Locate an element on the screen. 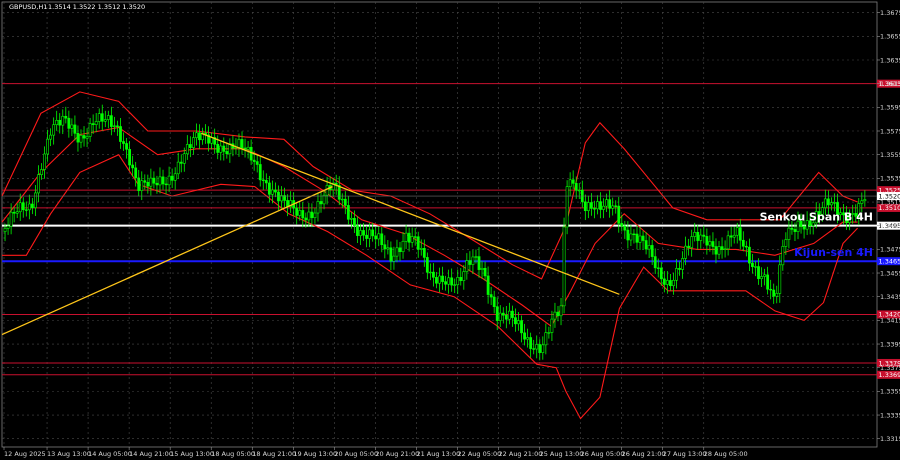 The height and width of the screenshot is (460, 900). current-price-label: 1.3520 is located at coordinates (889, 196).